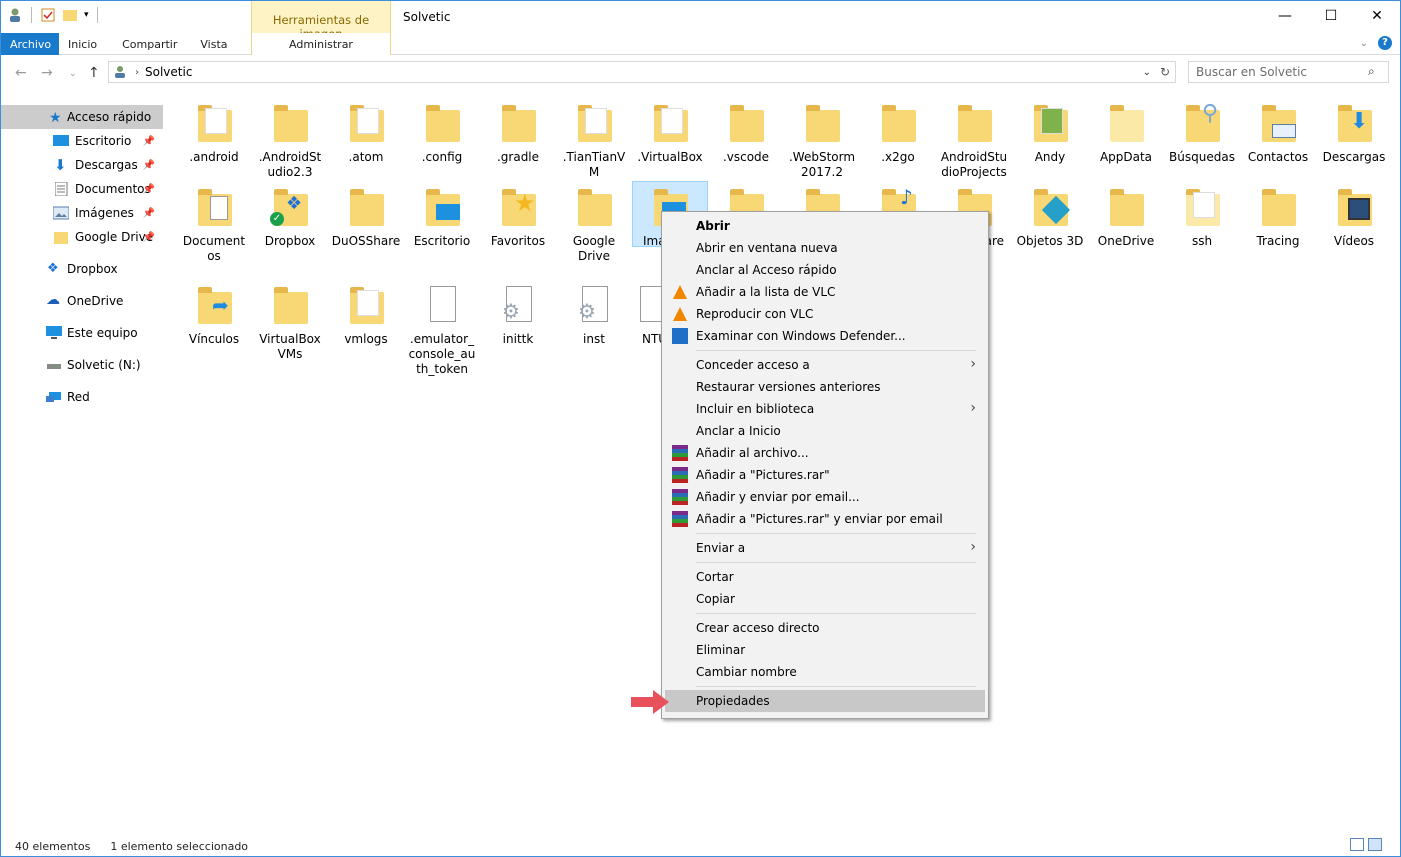 The image size is (1401, 857). What do you see at coordinates (1147, 72) in the screenshot?
I see `address-dropdown-icon: ⌄` at bounding box center [1147, 72].